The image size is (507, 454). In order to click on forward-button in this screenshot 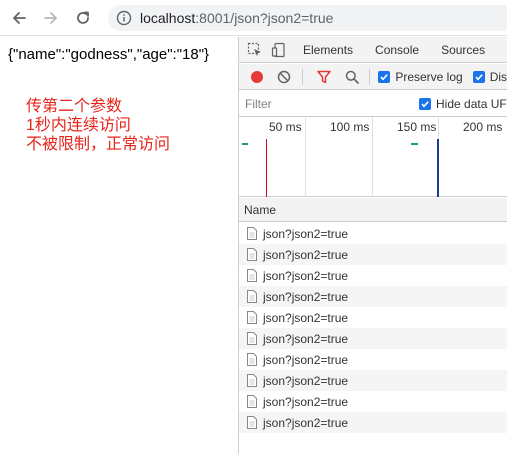, I will do `click(51, 18)`.